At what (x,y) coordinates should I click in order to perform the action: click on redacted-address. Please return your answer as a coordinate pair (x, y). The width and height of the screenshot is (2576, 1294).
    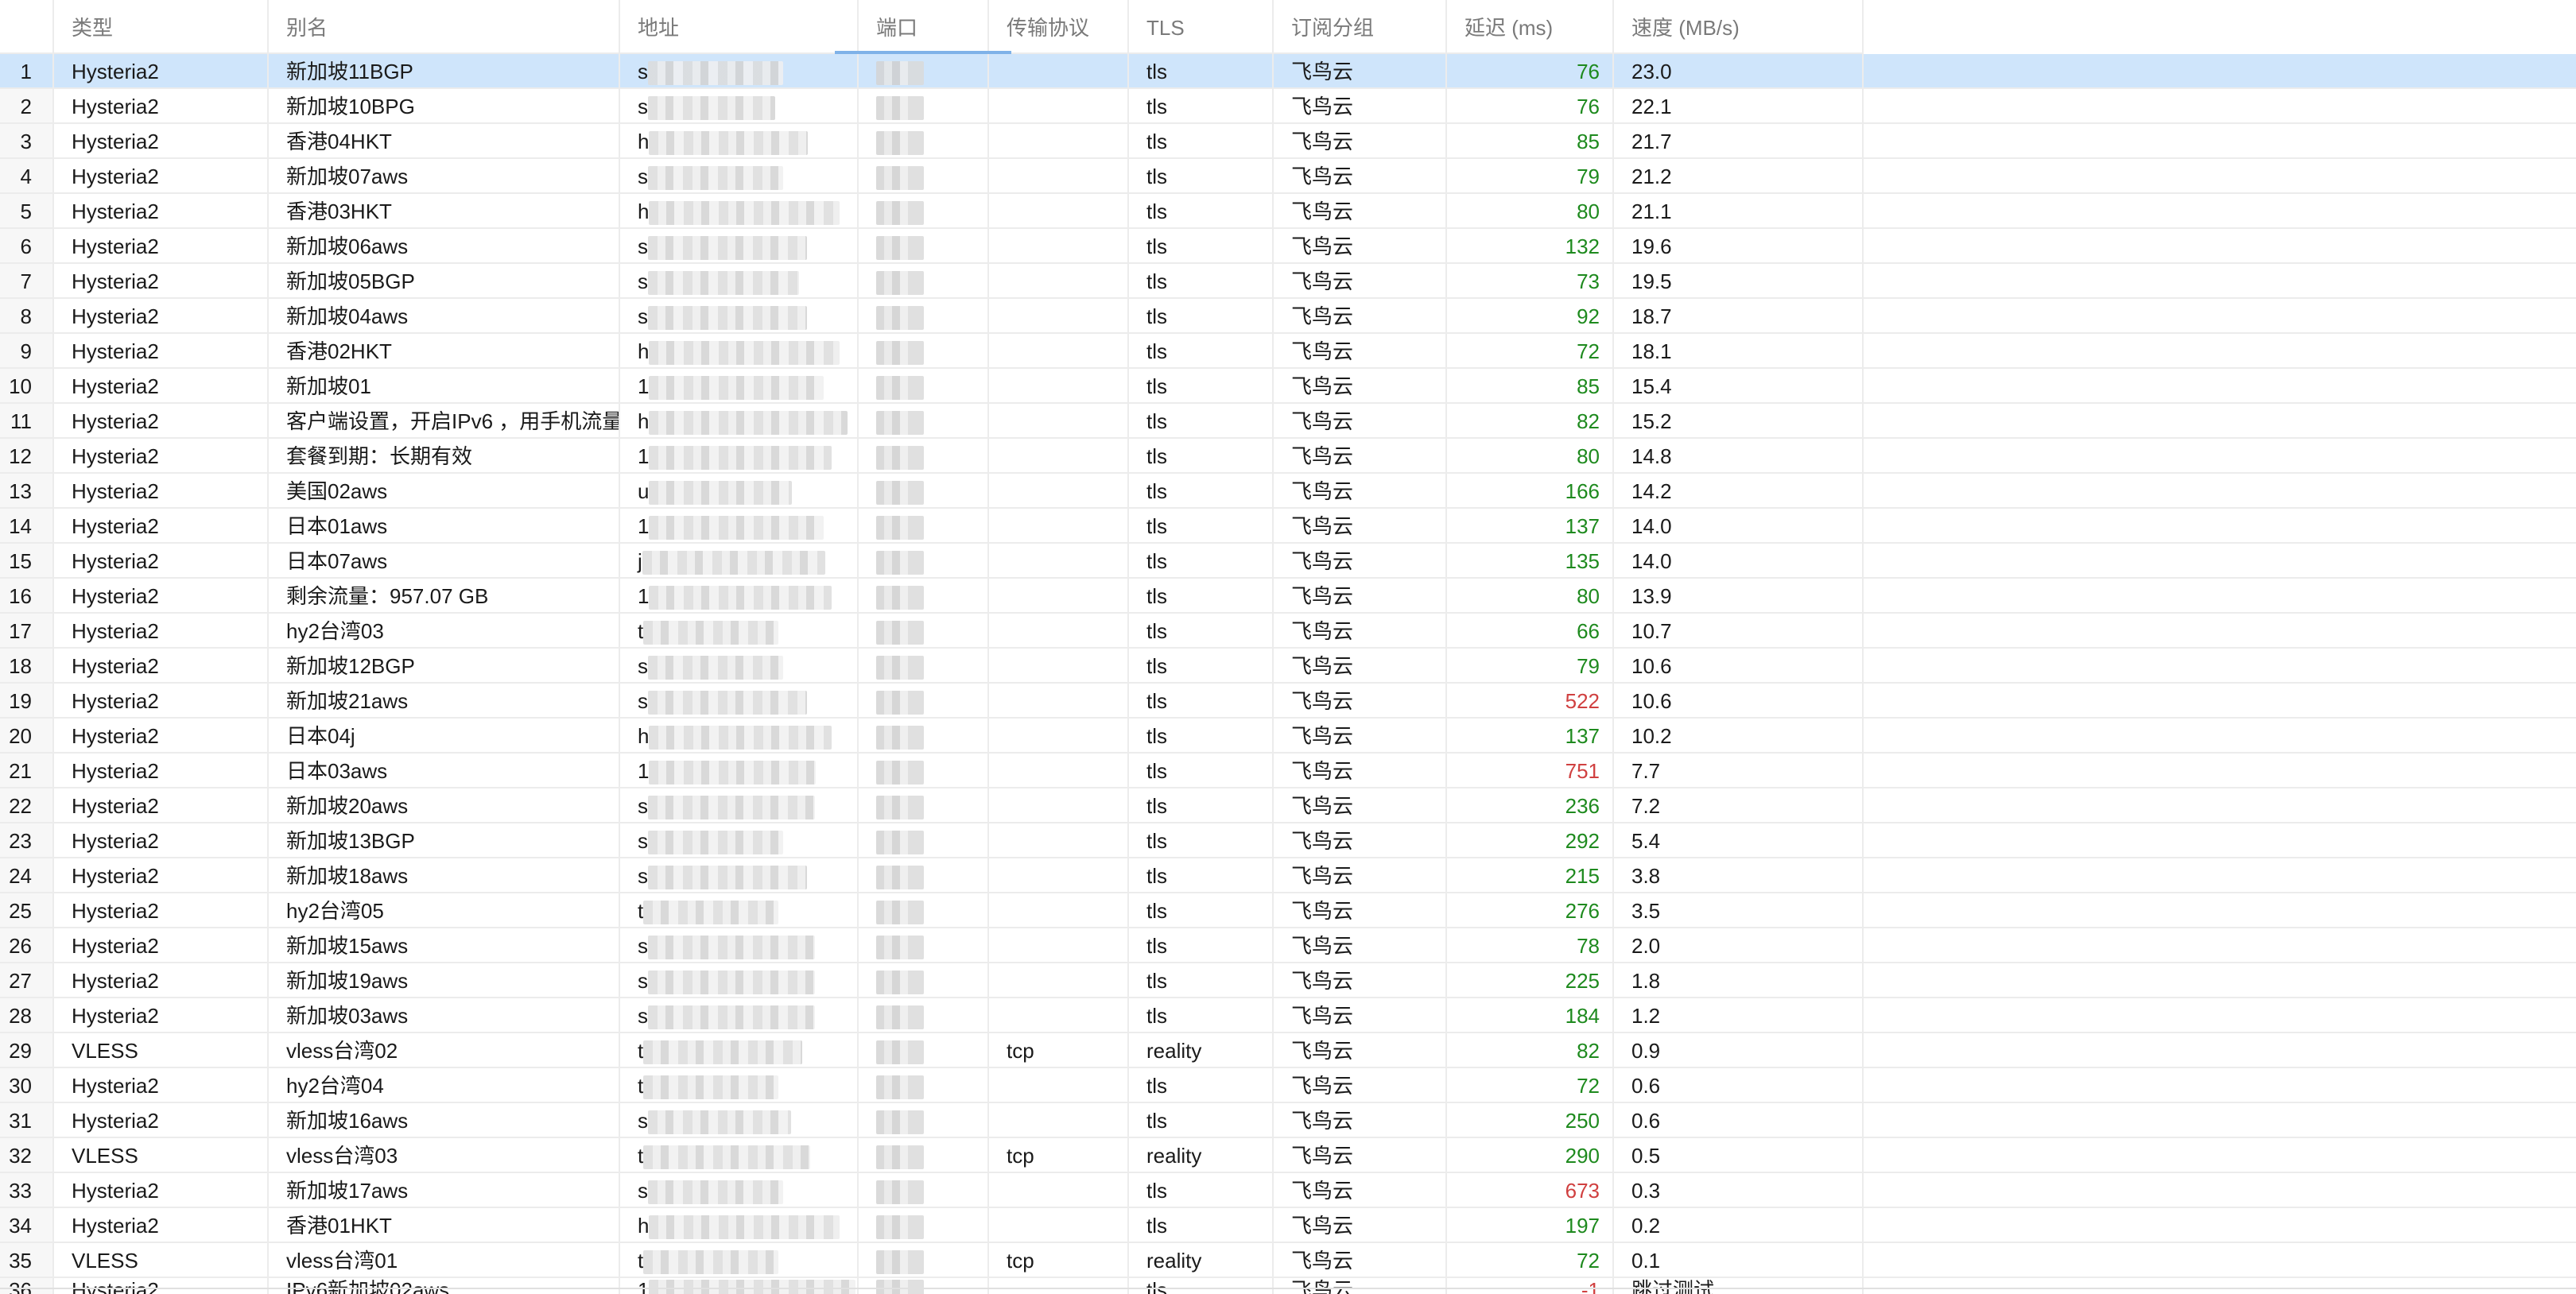
    Looking at the image, I should click on (711, 913).